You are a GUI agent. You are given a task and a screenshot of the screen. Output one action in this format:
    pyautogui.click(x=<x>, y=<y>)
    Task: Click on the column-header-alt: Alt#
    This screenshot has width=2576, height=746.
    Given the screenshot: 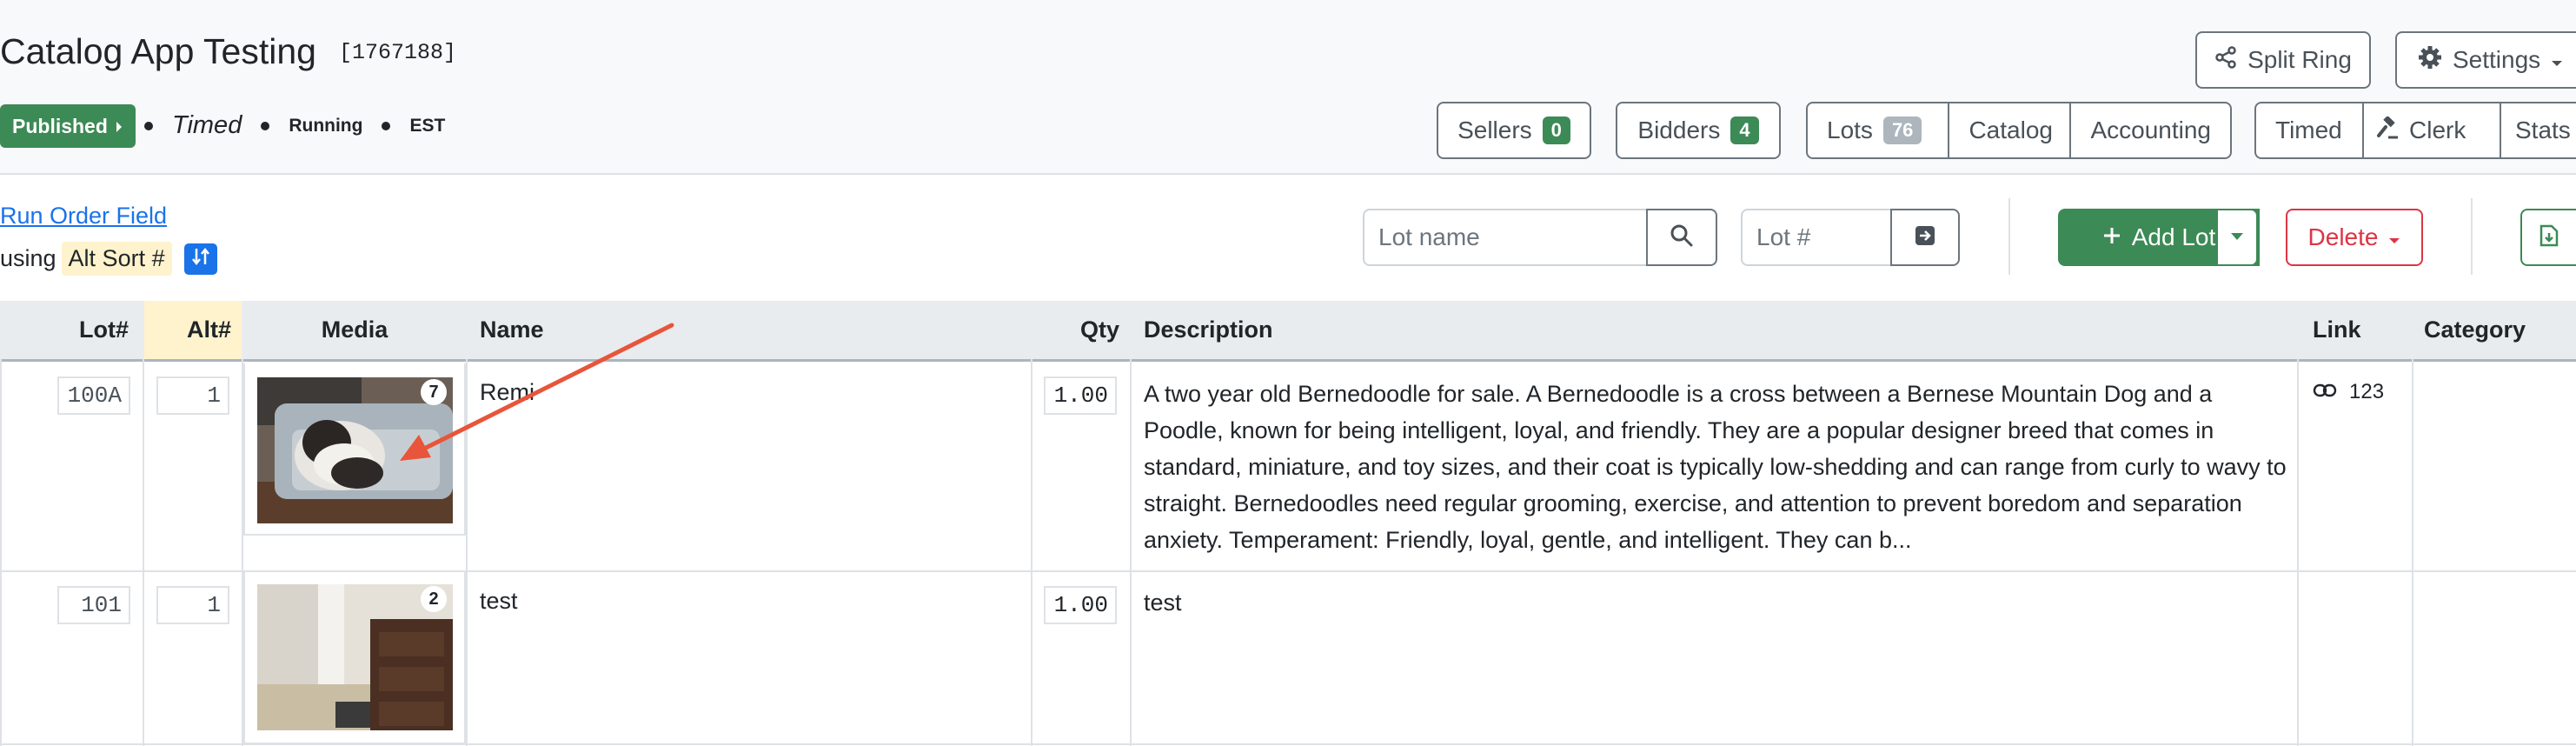 What is the action you would take?
    pyautogui.click(x=193, y=330)
    